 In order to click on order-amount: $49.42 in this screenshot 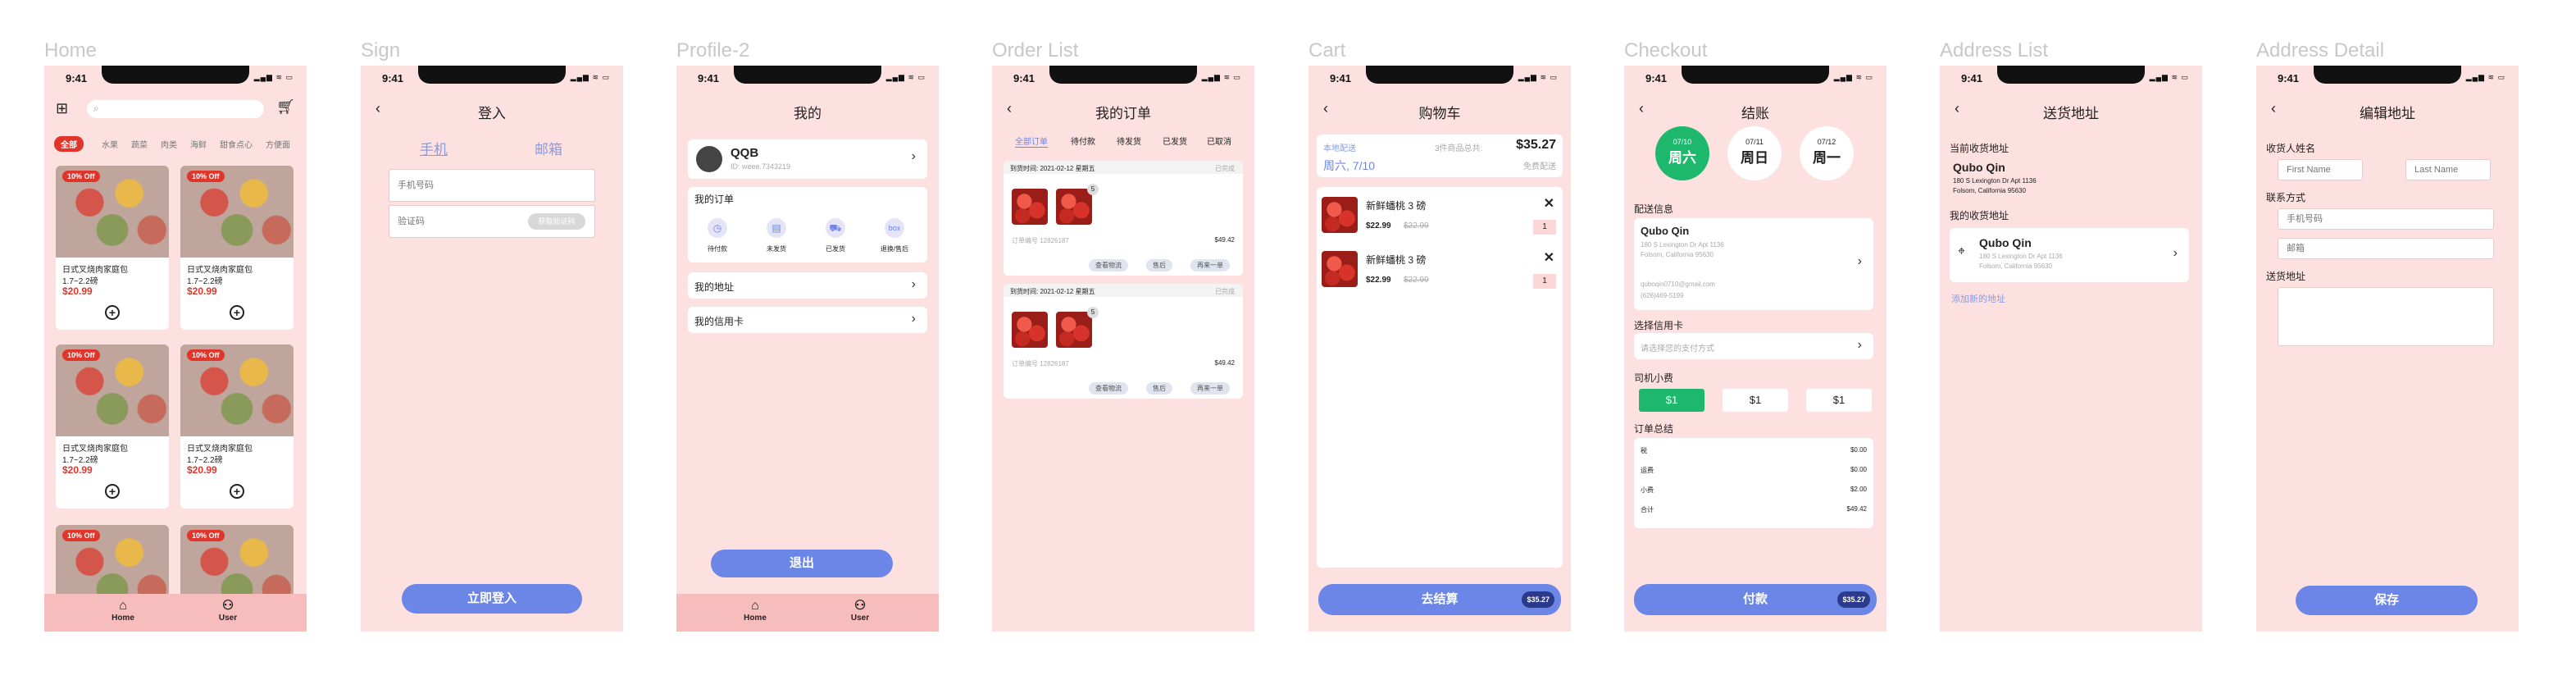, I will do `click(1225, 240)`.